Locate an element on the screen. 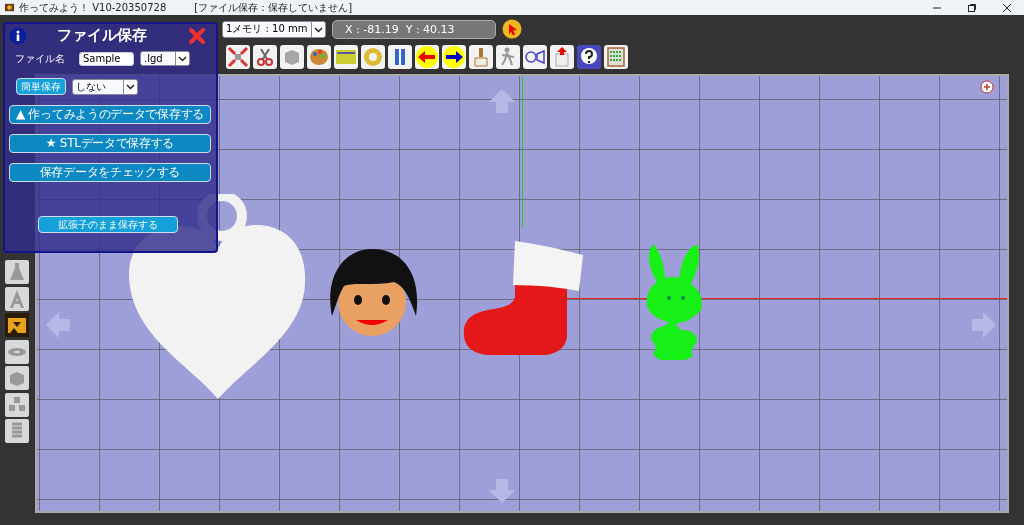  scissors-tool-icon is located at coordinates (265, 57).